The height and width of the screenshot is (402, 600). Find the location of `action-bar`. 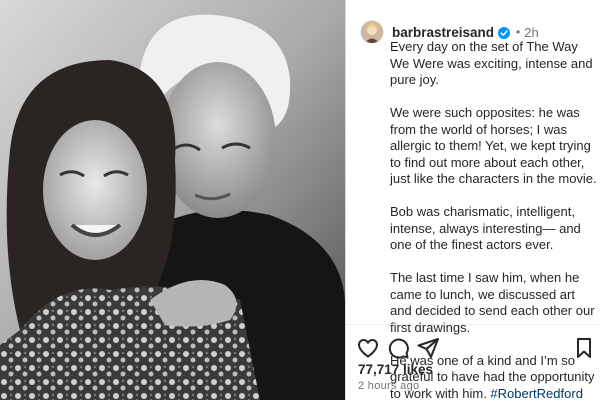

action-bar is located at coordinates (474, 348).